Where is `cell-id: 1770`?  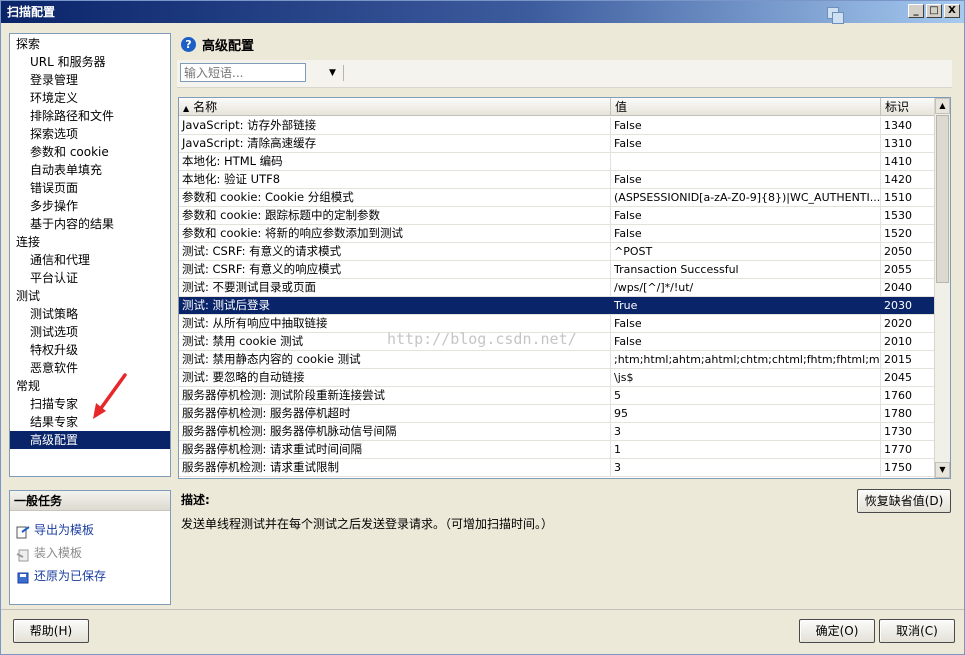 cell-id: 1770 is located at coordinates (908, 449).